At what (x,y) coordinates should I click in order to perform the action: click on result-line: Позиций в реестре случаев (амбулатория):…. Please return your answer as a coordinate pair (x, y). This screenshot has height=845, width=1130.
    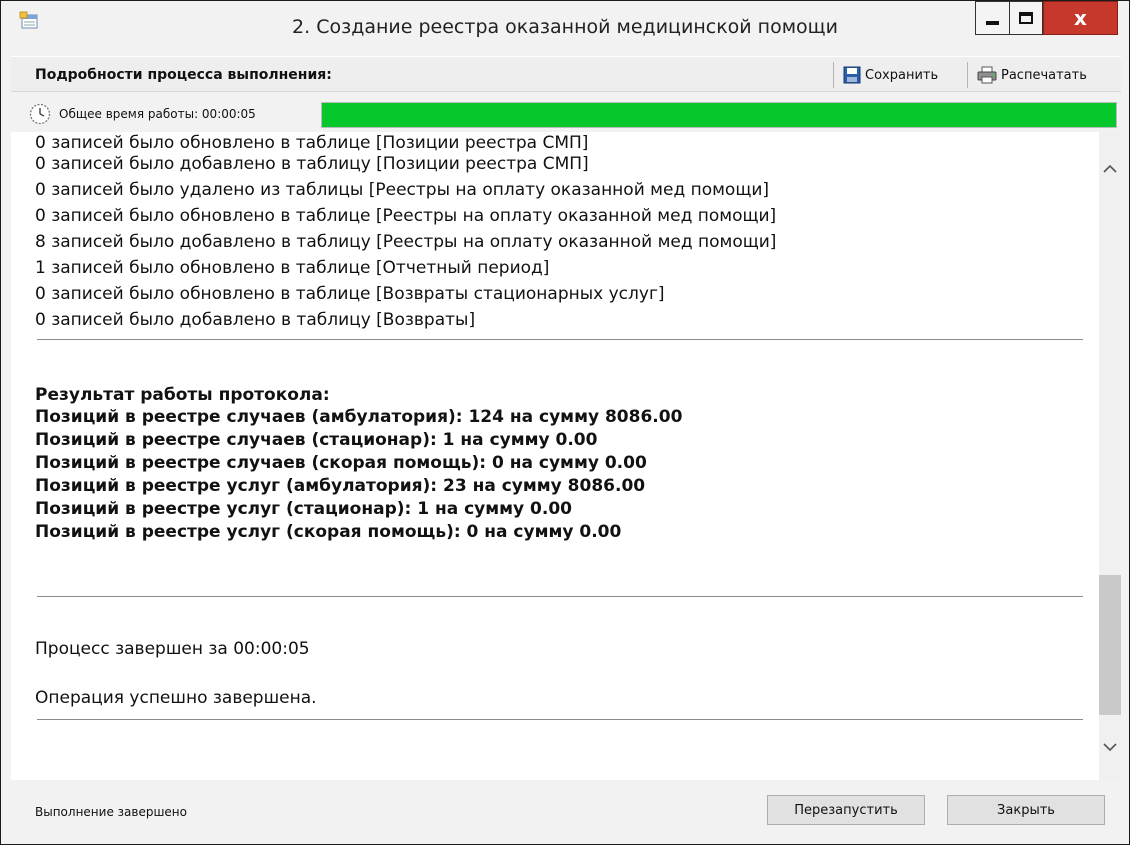
    Looking at the image, I should click on (359, 417).